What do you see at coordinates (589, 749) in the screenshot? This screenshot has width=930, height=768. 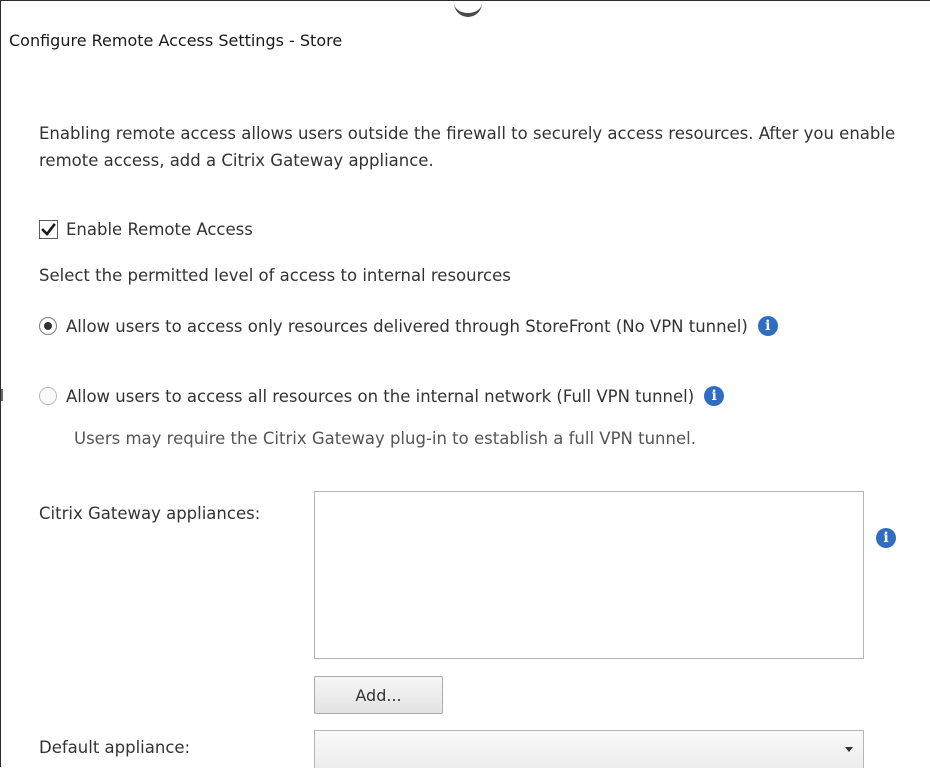 I see `default-appliance-select` at bounding box center [589, 749].